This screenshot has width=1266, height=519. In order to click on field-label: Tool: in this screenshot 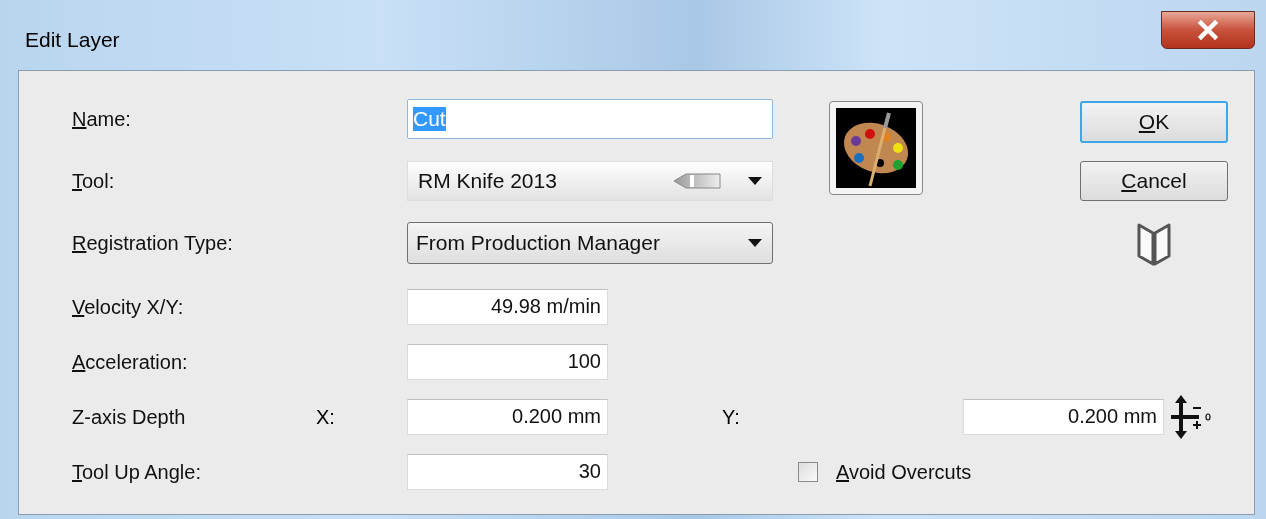, I will do `click(94, 181)`.